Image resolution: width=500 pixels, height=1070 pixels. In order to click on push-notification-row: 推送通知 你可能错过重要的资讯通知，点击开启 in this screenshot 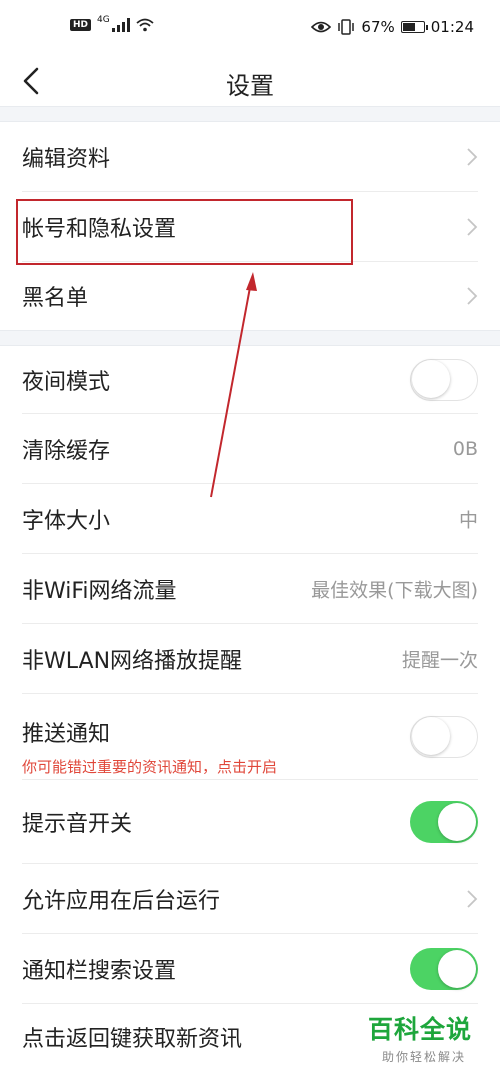, I will do `click(250, 737)`.